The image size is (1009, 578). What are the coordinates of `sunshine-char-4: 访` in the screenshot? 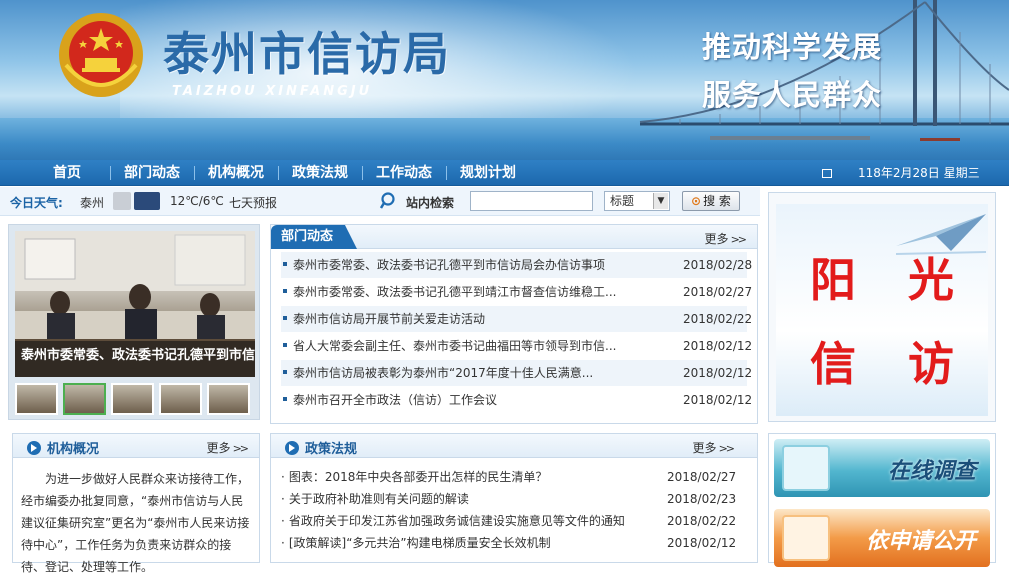 It's located at (931, 364).